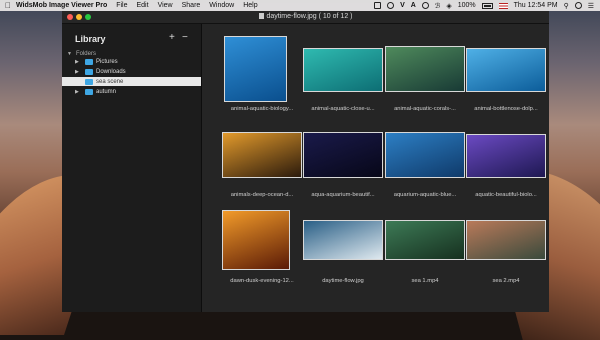  Describe the element at coordinates (413, 5) in the screenshot. I see `pdf-tool-icon: A` at that location.